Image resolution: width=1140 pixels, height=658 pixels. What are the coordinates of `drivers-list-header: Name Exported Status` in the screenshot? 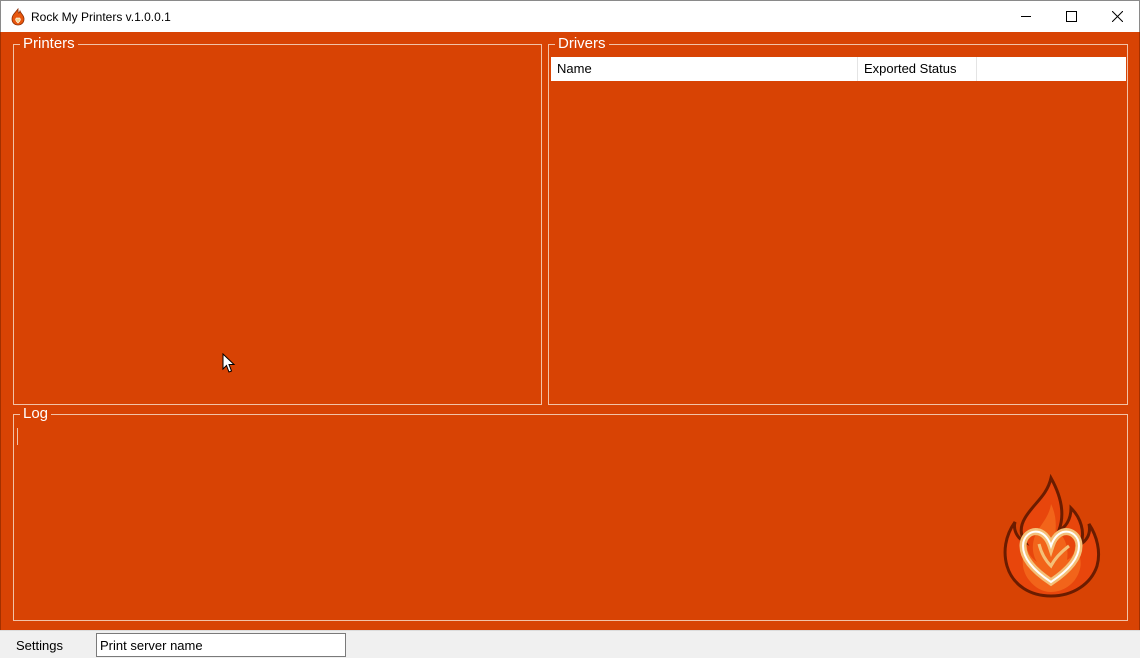 It's located at (838, 69).